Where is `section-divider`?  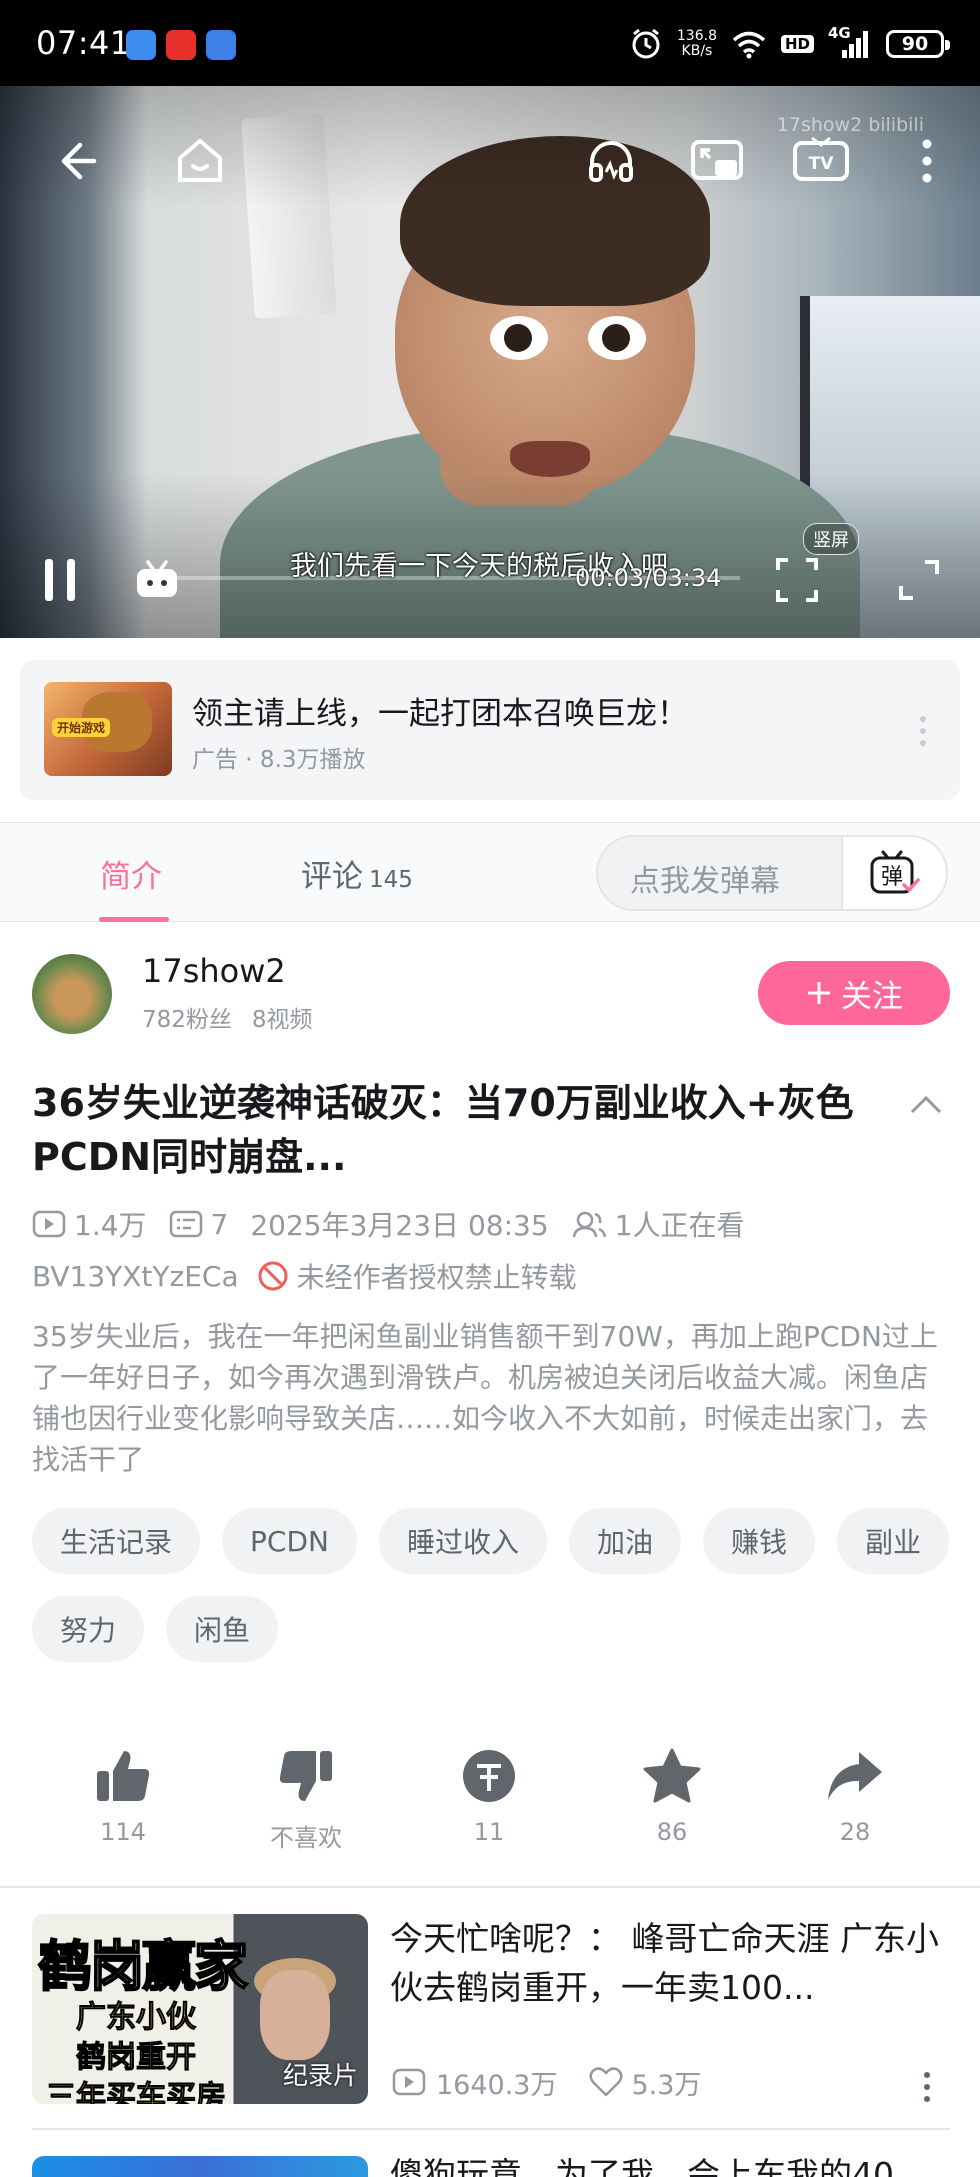 section-divider is located at coordinates (490, 1887).